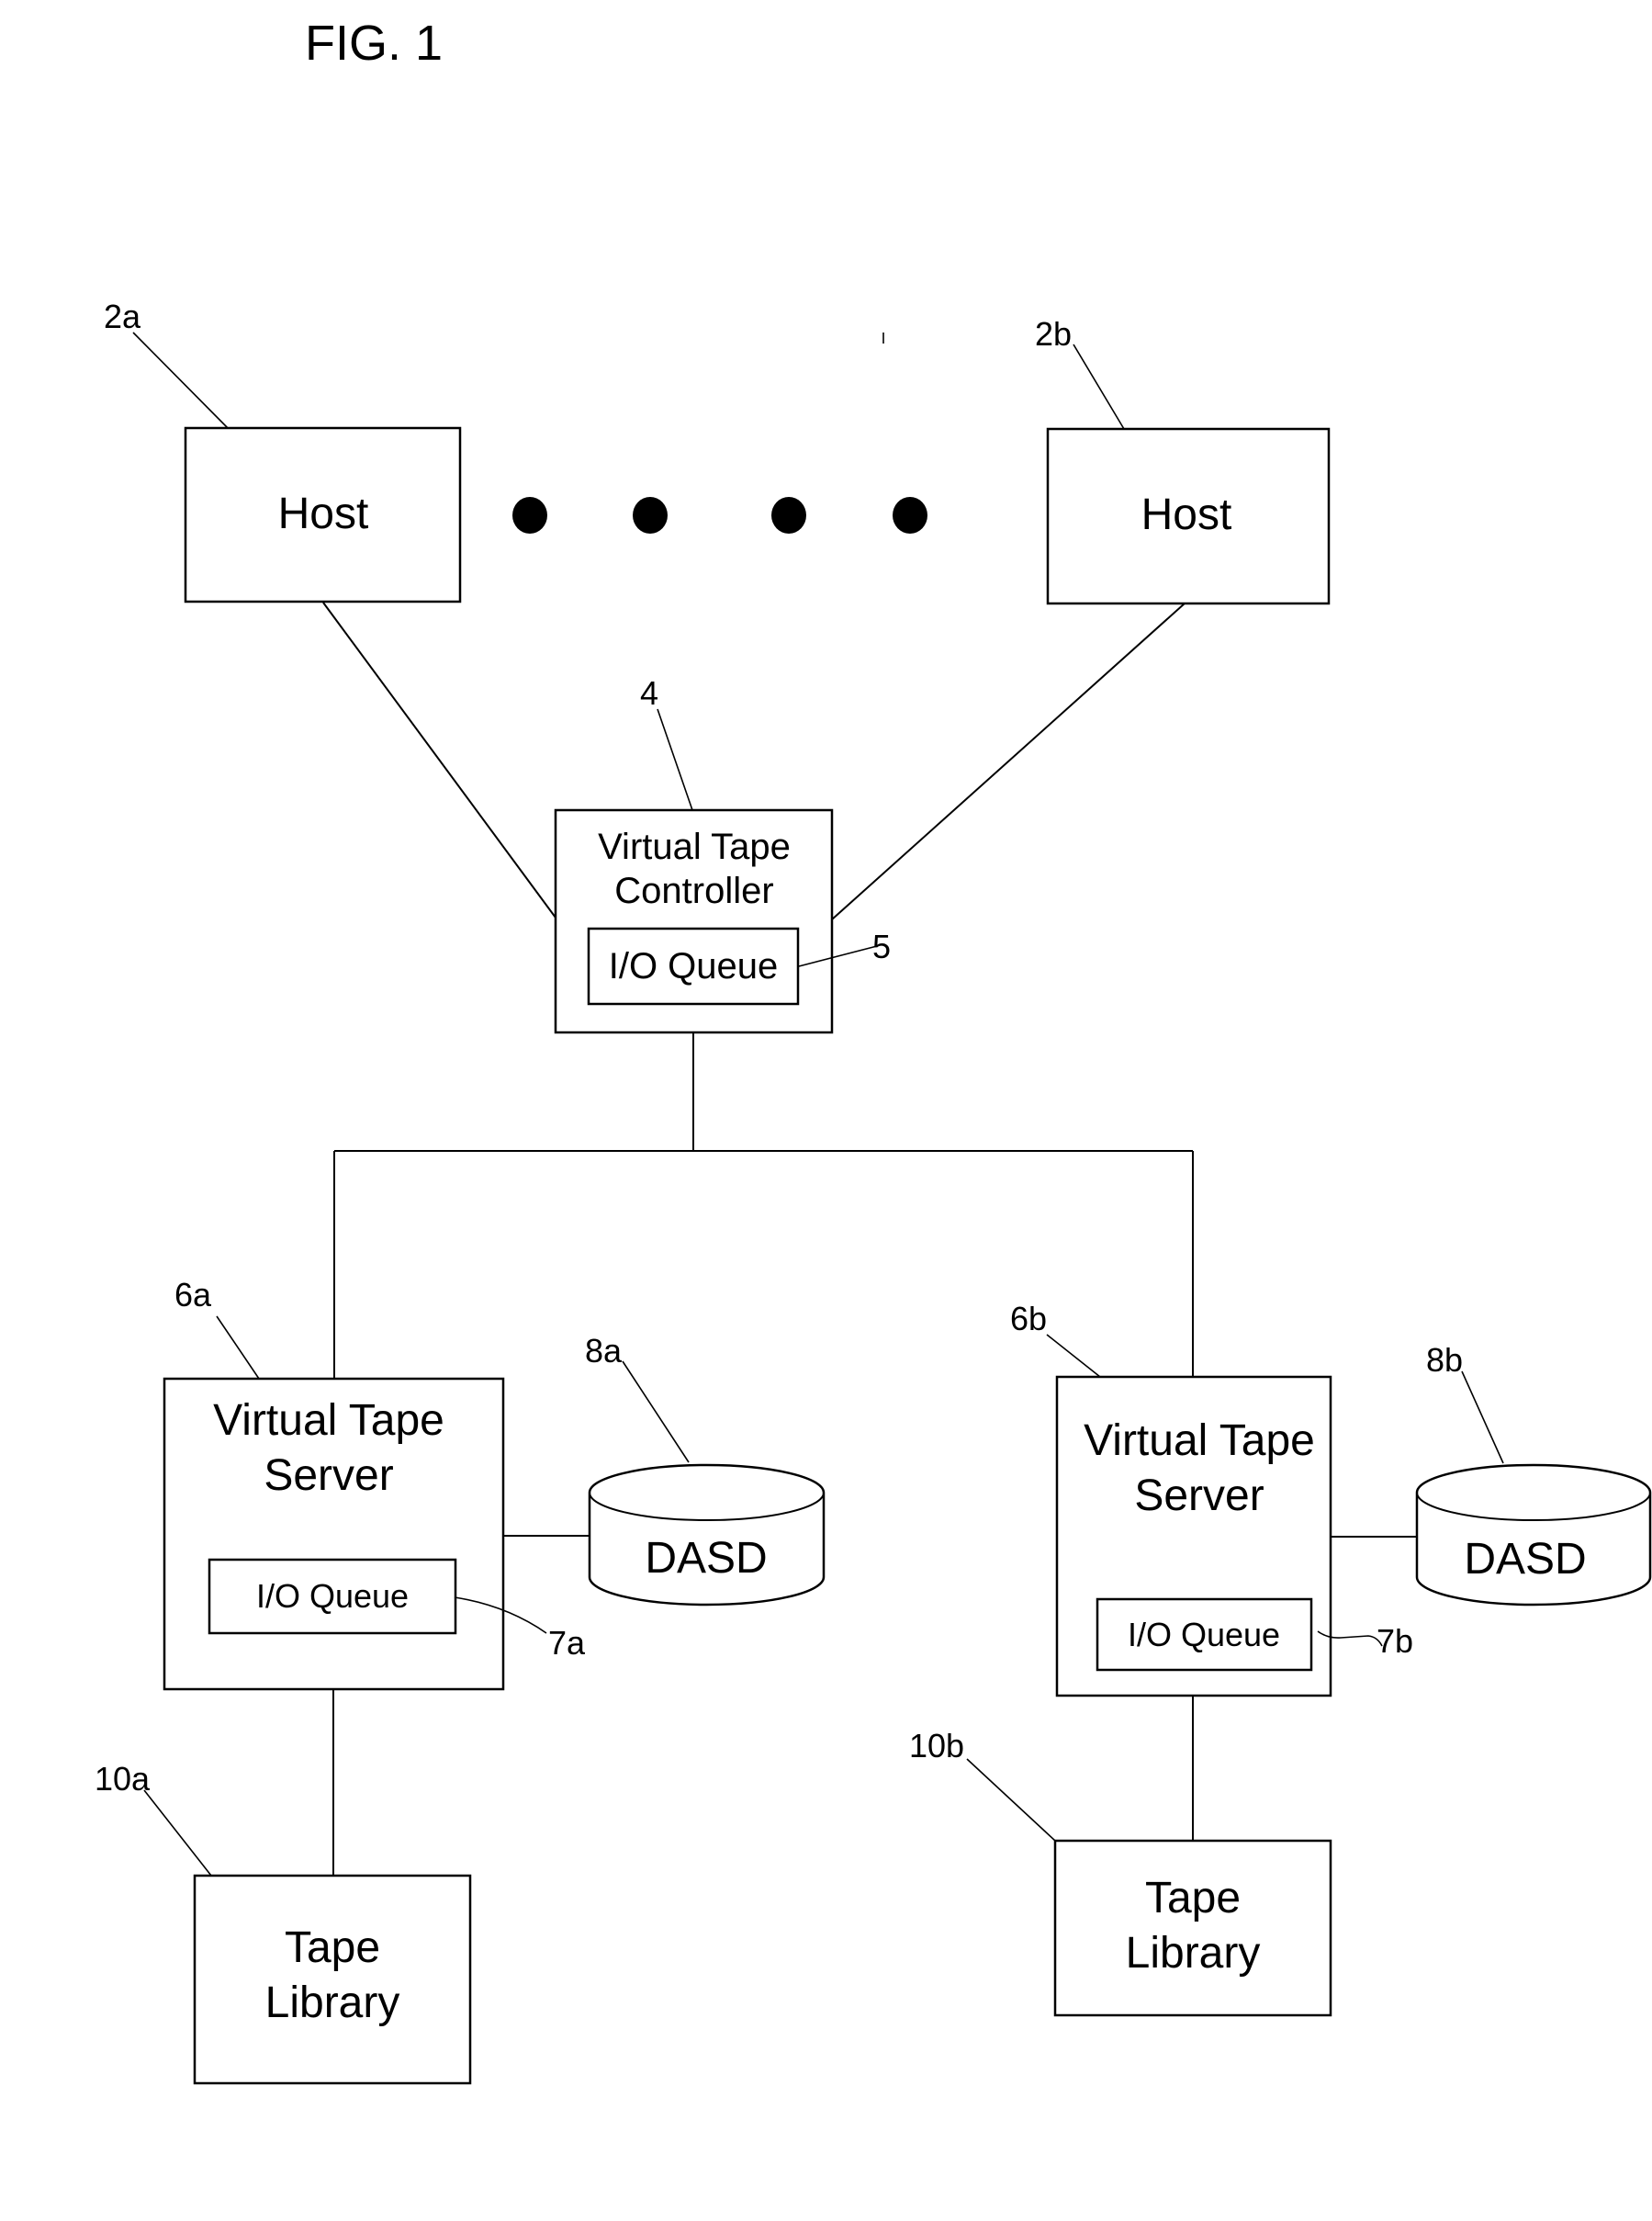 This screenshot has width=1652, height=2221. Describe the element at coordinates (1073, 1356) in the screenshot. I see `leader-6b` at that location.